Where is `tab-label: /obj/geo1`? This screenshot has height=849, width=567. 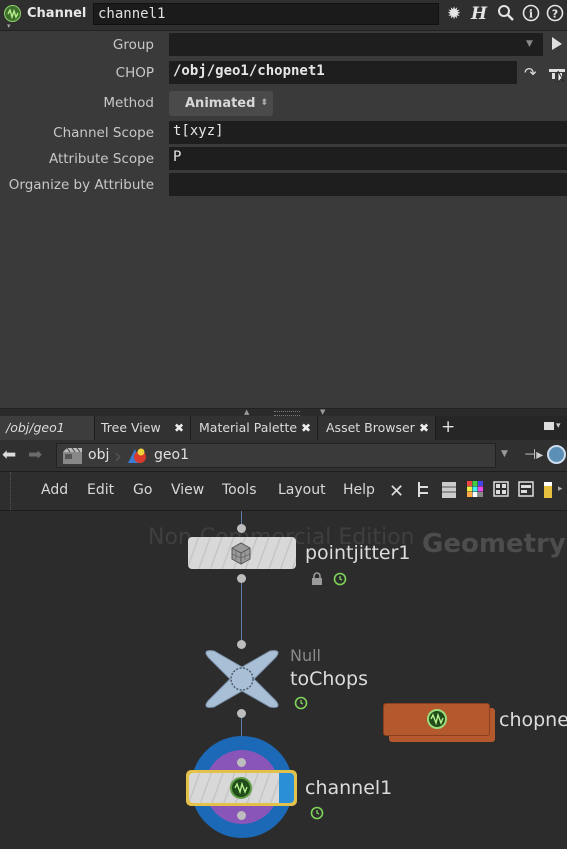
tab-label: /obj/geo1 is located at coordinates (35, 427).